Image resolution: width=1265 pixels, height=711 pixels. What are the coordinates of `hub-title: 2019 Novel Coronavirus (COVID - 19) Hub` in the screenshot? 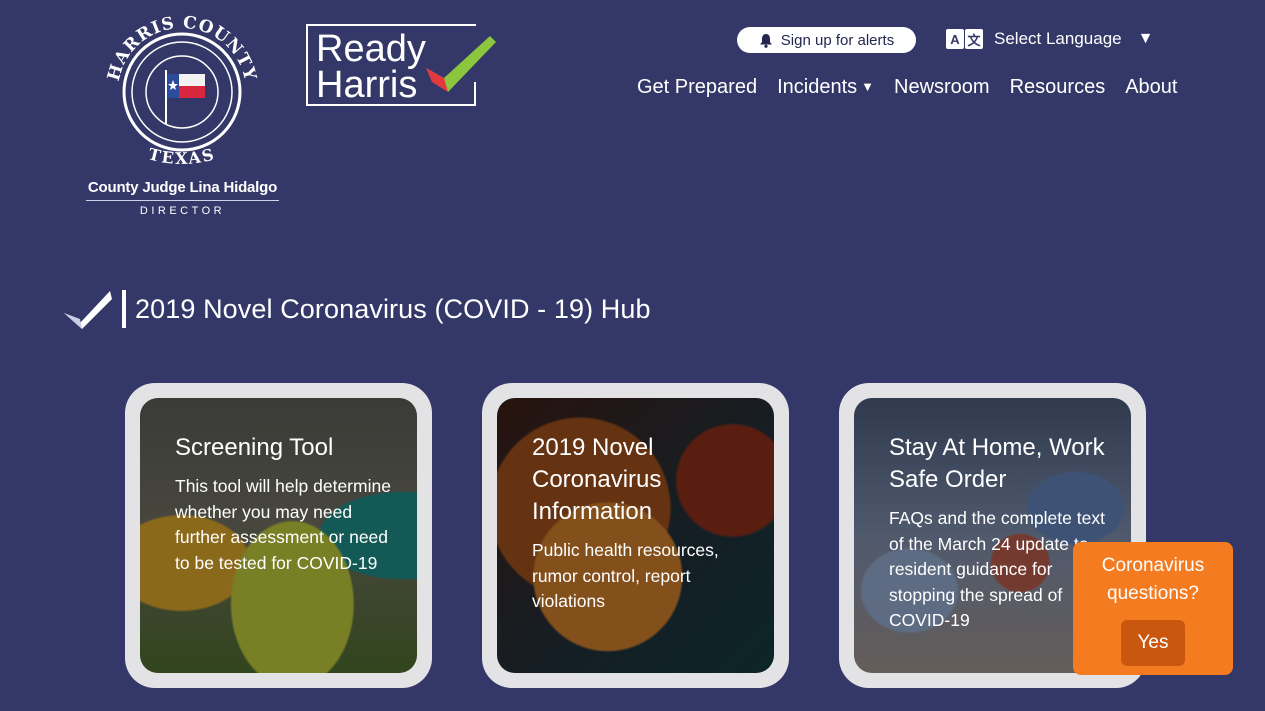 It's located at (356, 309).